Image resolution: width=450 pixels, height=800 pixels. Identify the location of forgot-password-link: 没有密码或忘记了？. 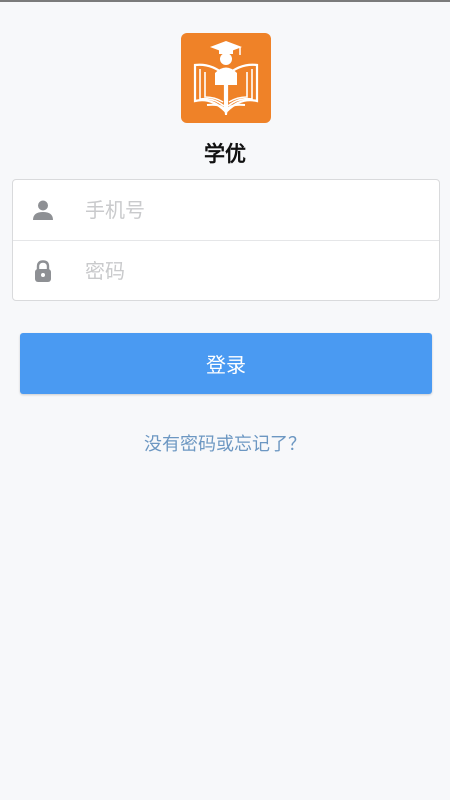
(225, 443).